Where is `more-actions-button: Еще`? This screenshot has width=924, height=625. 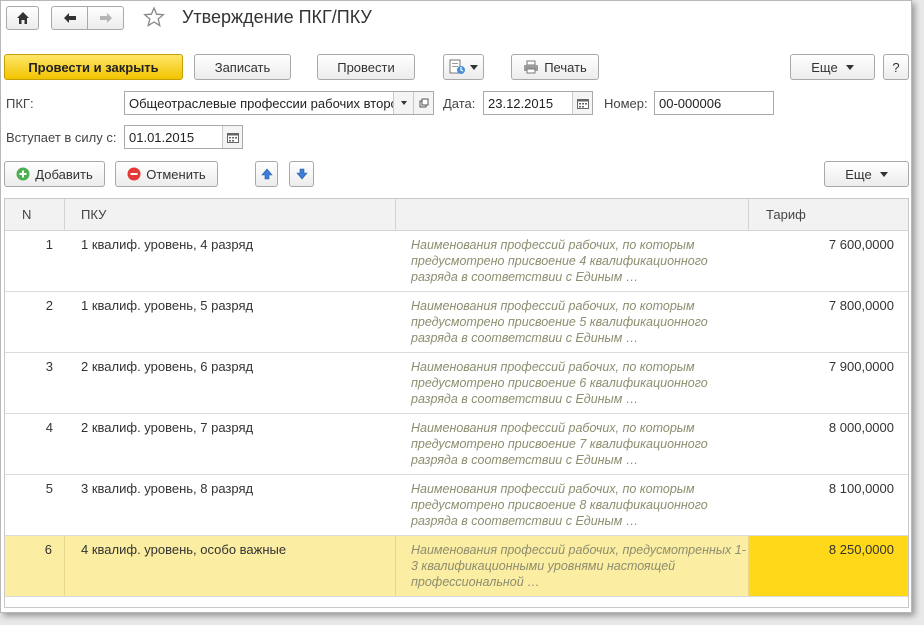 more-actions-button: Еще is located at coordinates (832, 67).